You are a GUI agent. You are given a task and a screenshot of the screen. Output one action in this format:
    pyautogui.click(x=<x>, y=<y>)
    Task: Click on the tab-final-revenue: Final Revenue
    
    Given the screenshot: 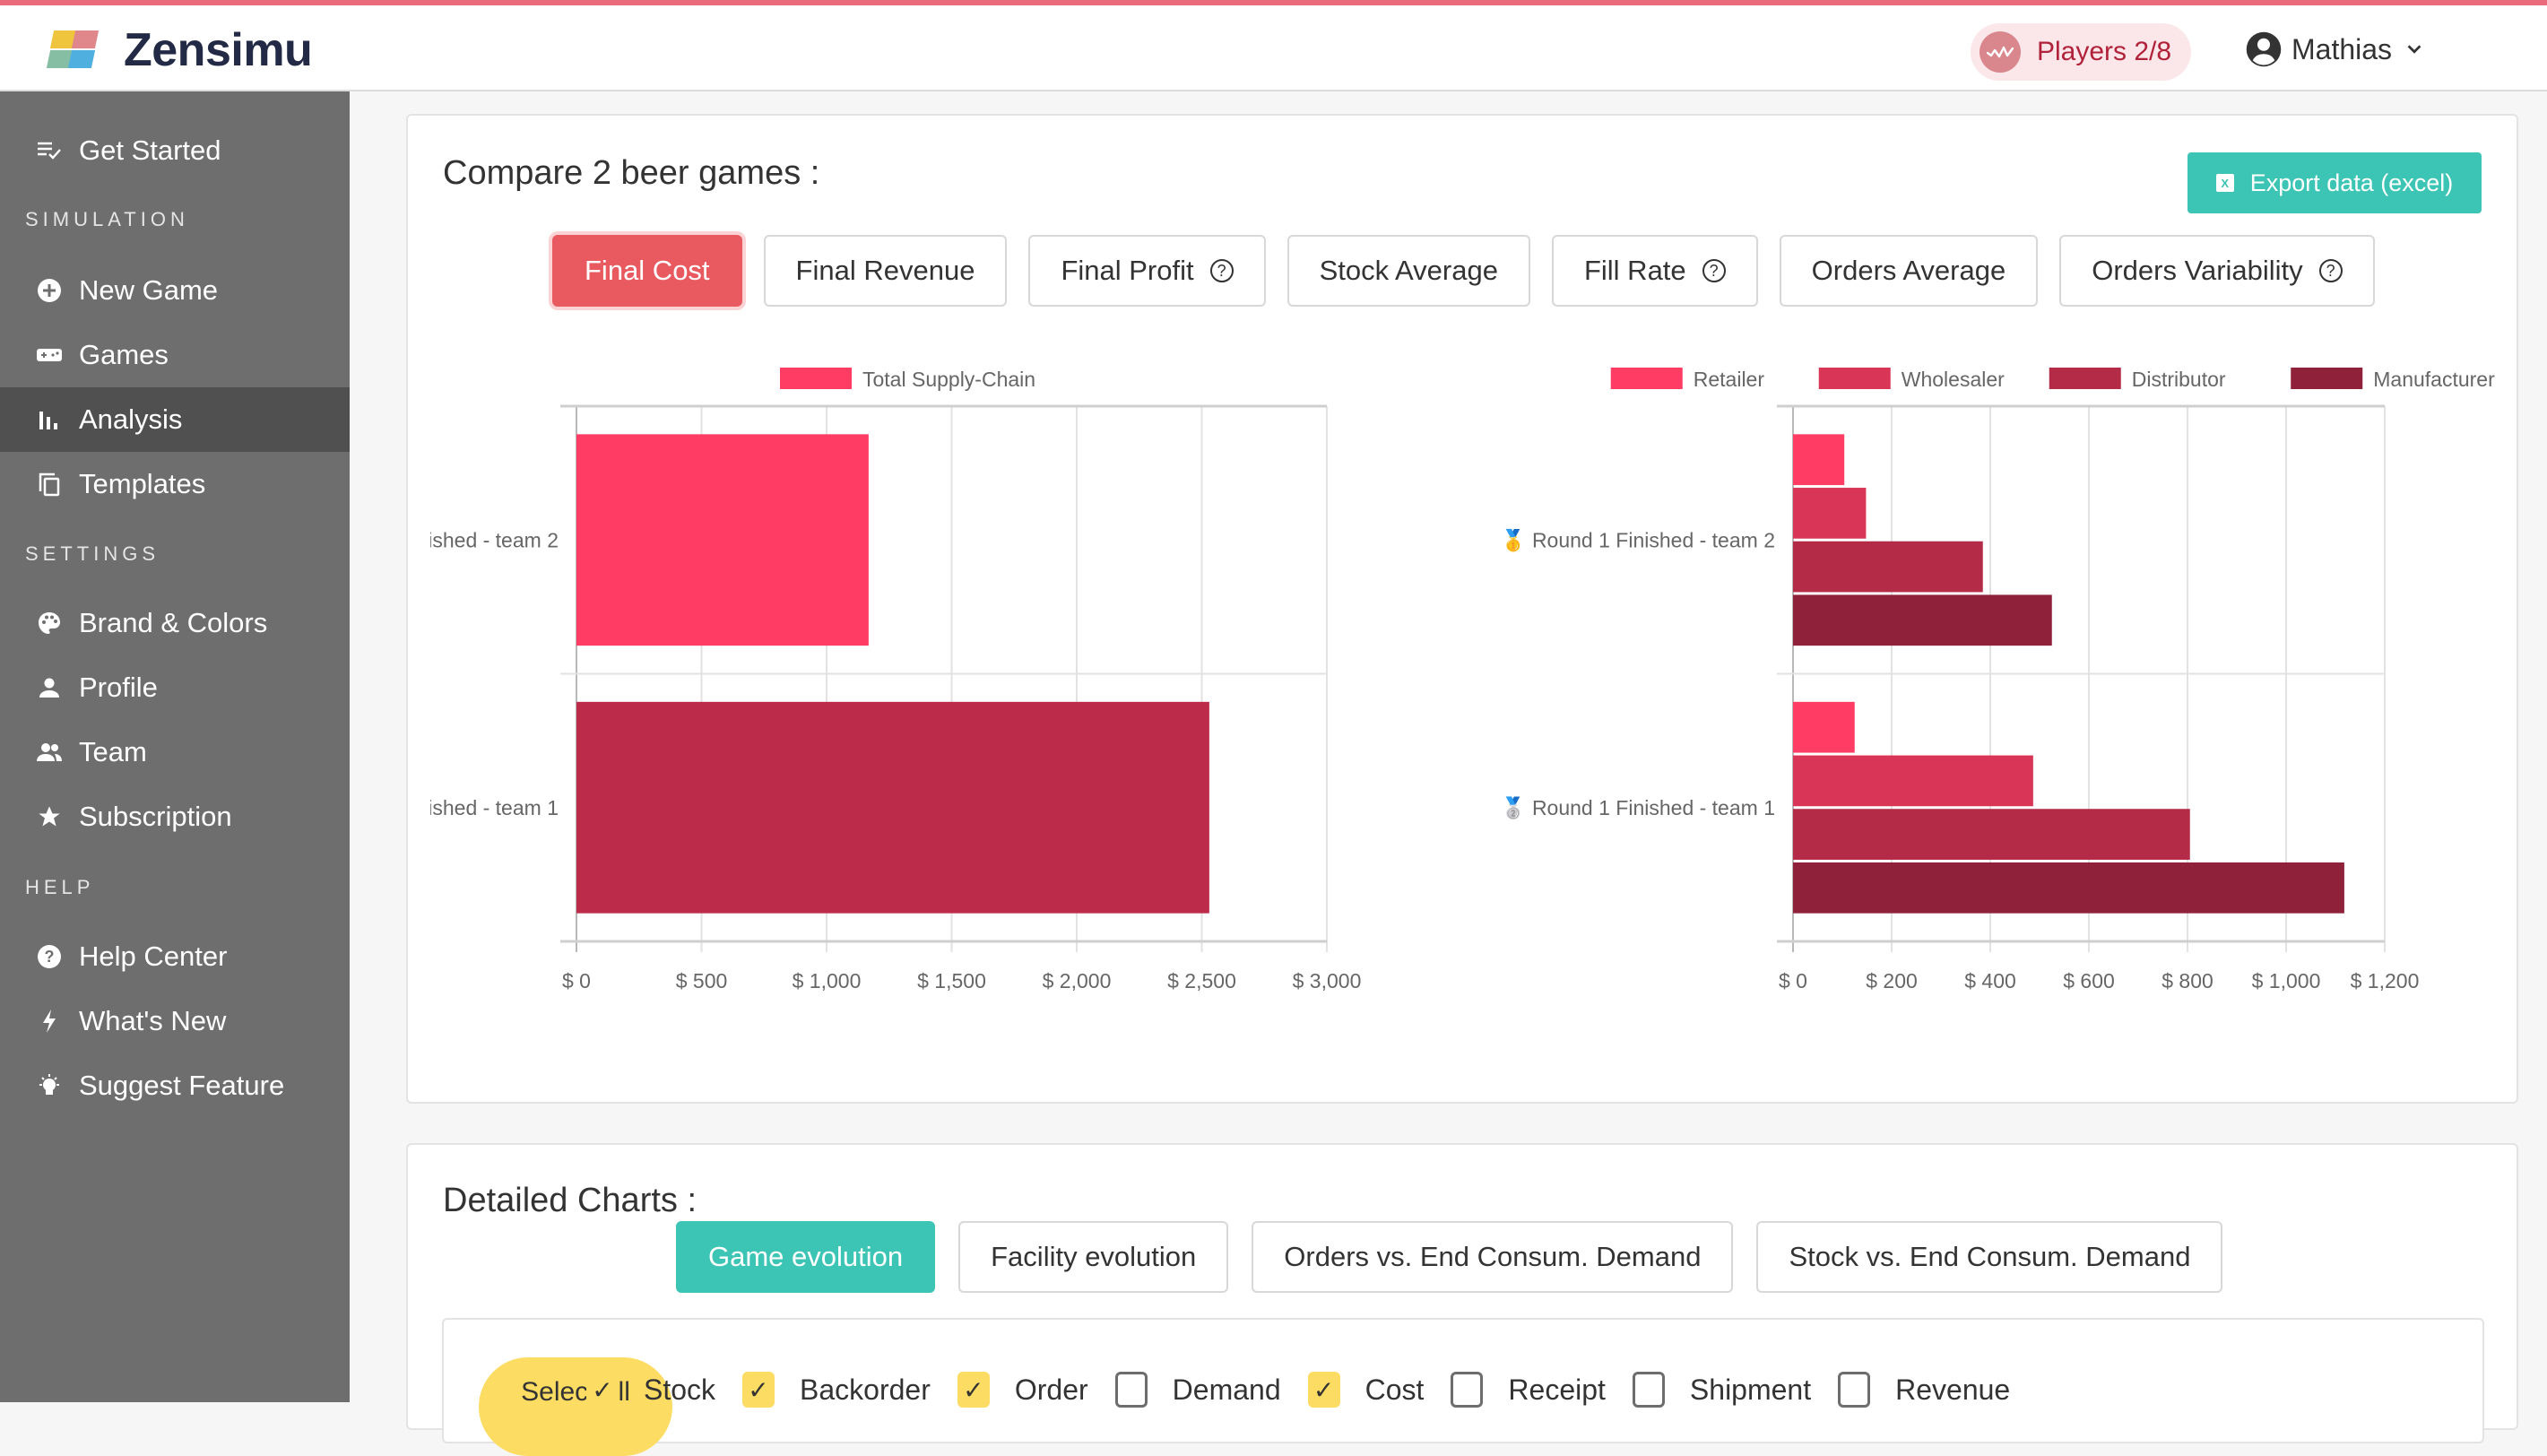 What is the action you would take?
    pyautogui.click(x=885, y=271)
    